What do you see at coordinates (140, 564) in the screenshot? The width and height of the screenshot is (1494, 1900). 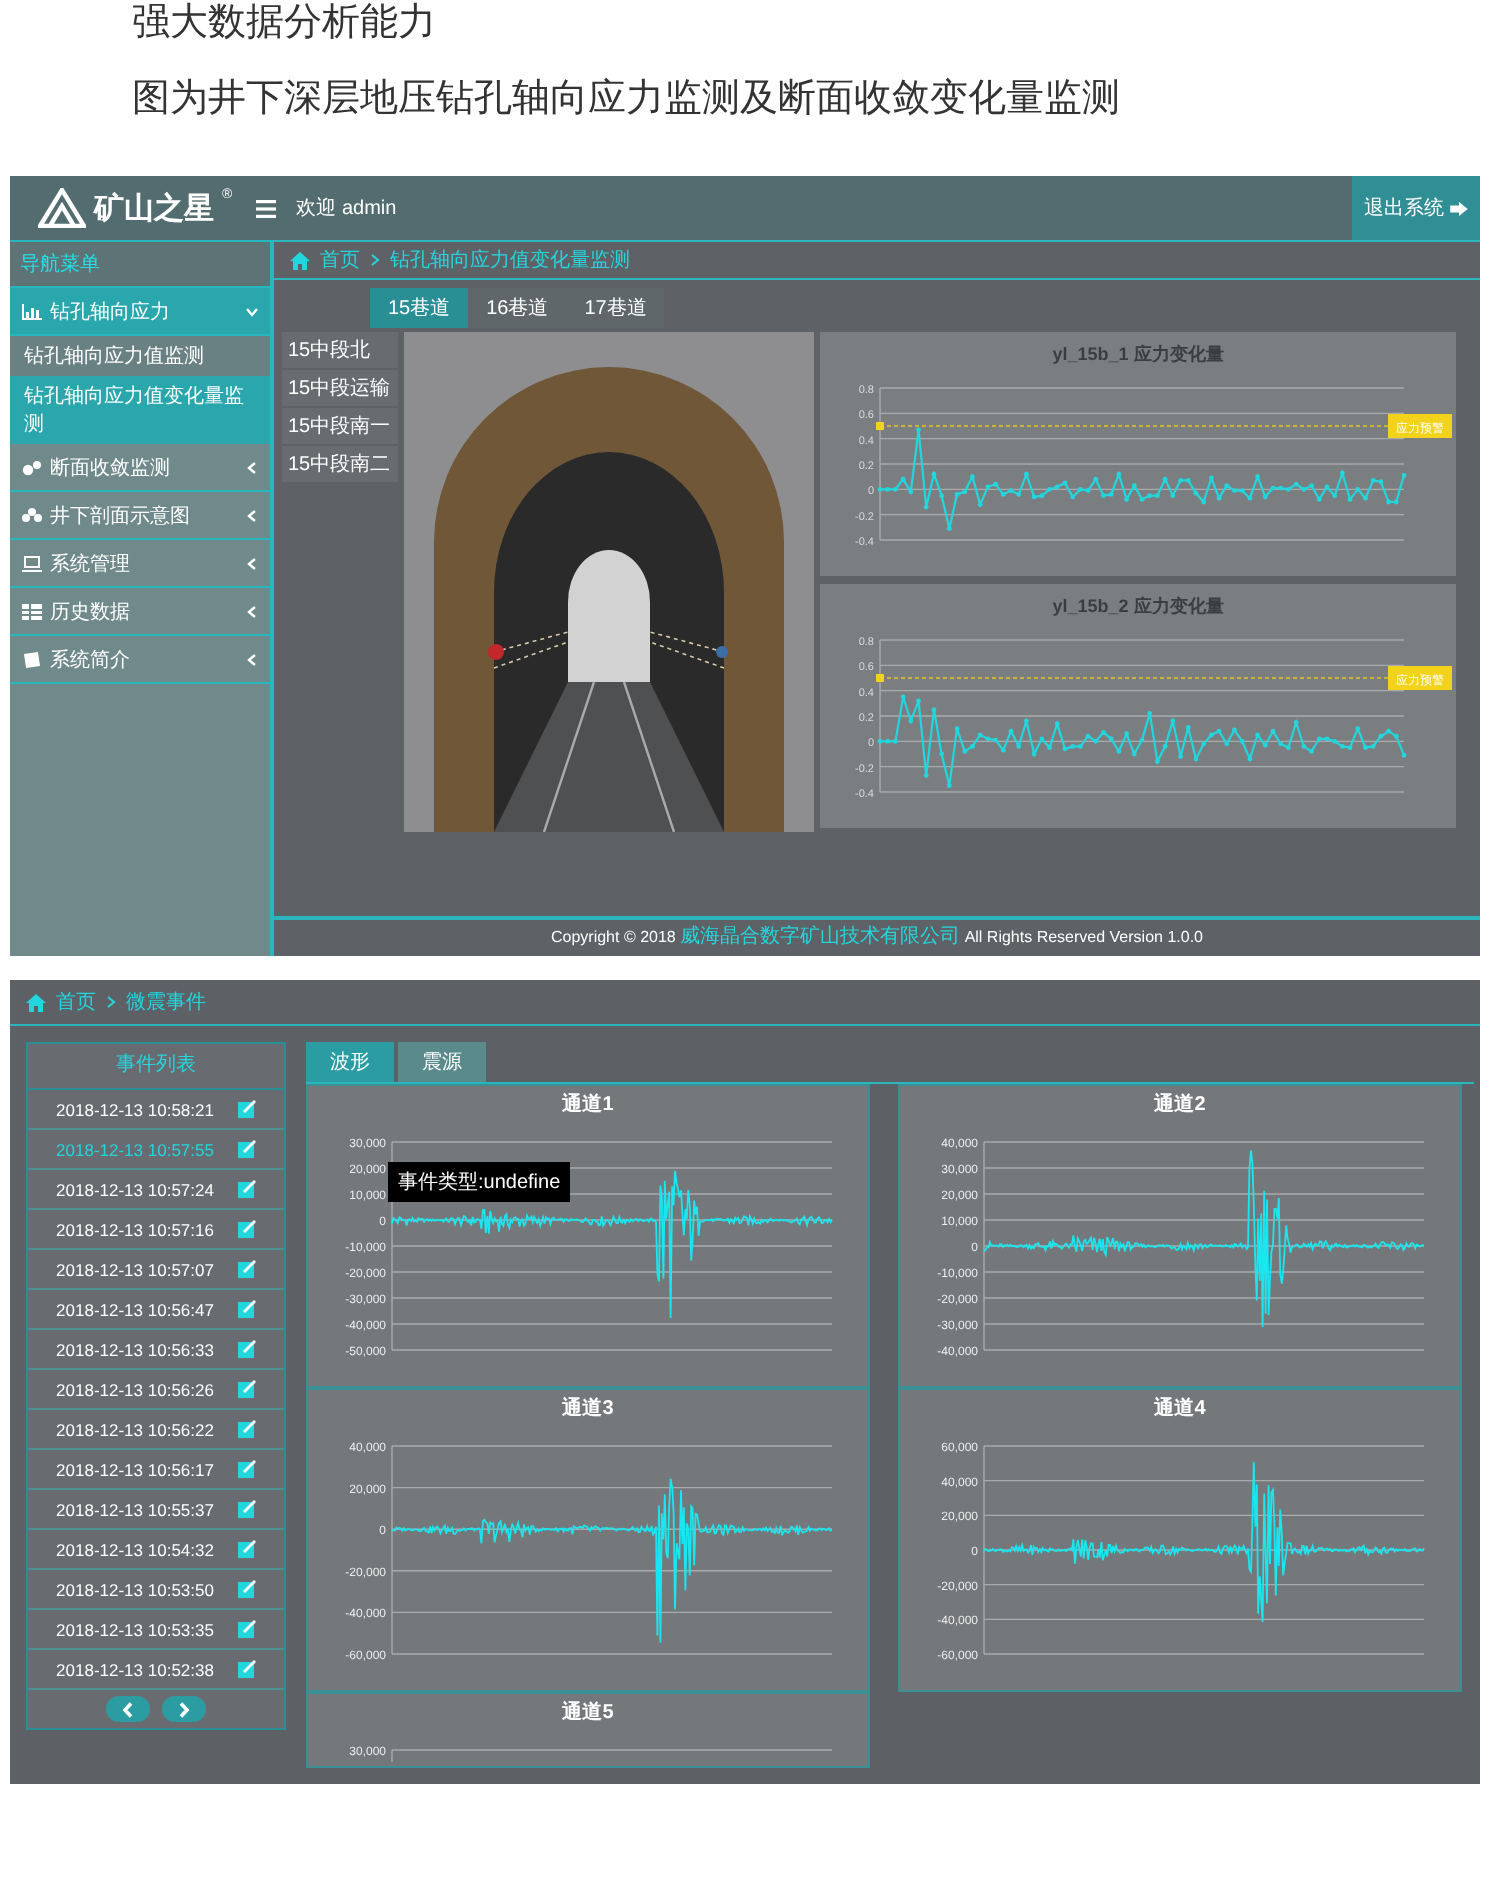 I see `nav-item: 系统管理` at bounding box center [140, 564].